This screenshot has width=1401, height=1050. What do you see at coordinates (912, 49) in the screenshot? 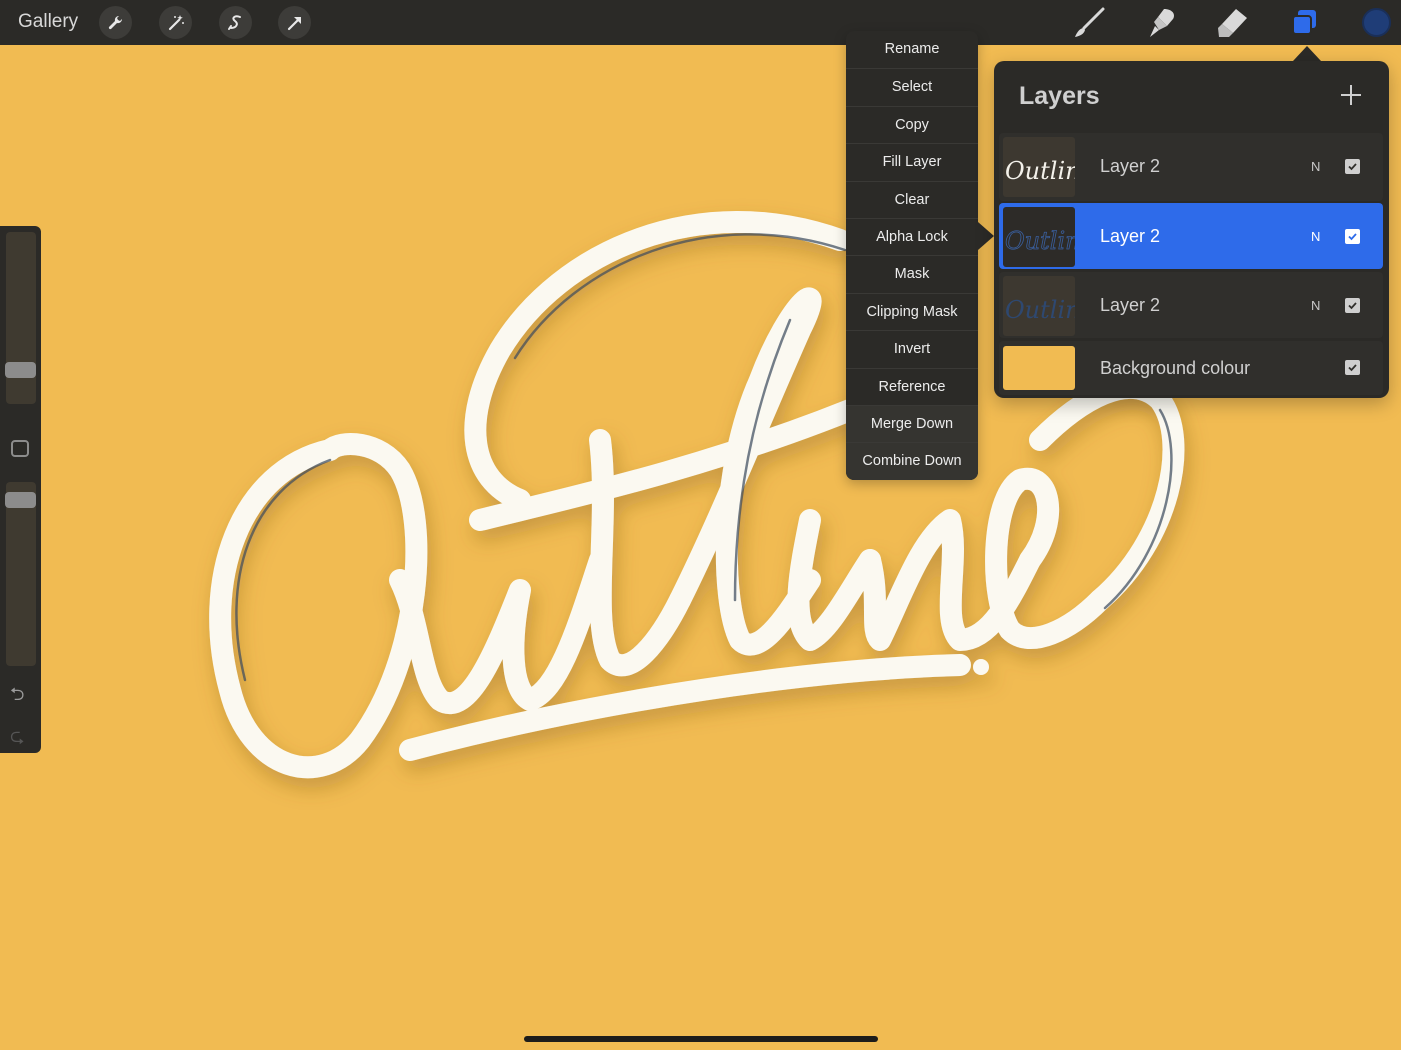
I see `menu-item-rename: Rename` at bounding box center [912, 49].